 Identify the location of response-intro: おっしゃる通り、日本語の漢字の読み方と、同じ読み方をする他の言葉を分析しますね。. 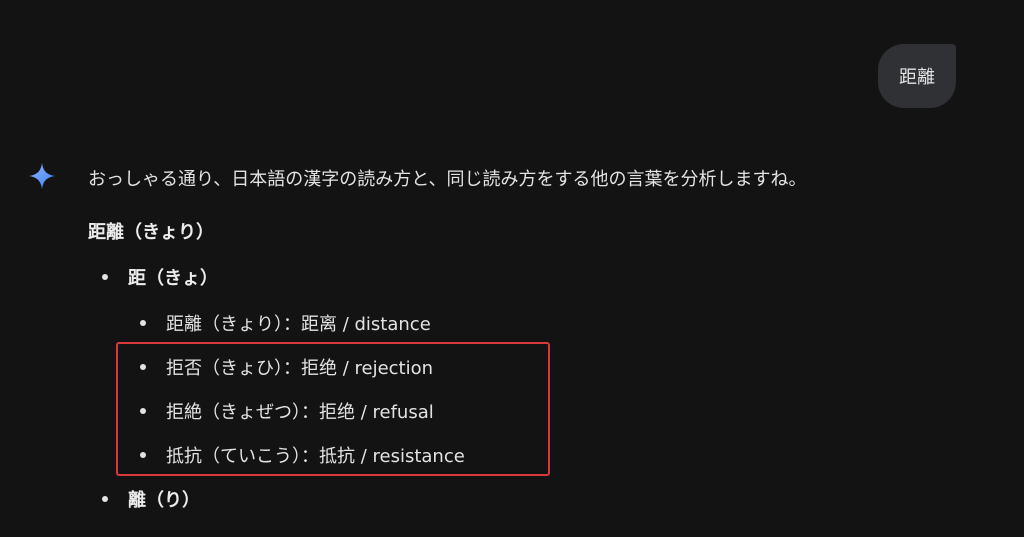
(447, 179).